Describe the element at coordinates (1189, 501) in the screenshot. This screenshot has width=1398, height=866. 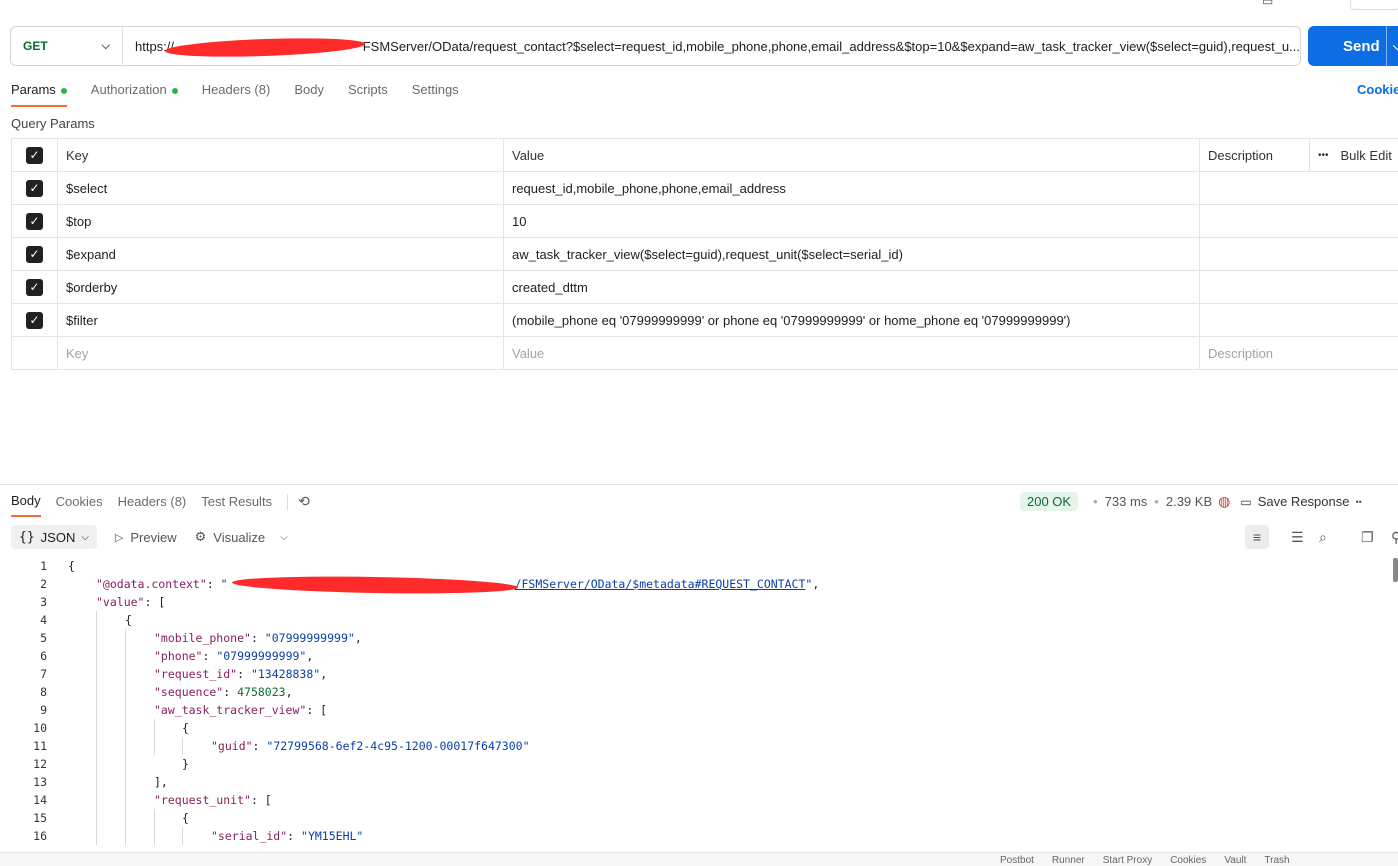
I see `response-size: 2.39 KB` at that location.